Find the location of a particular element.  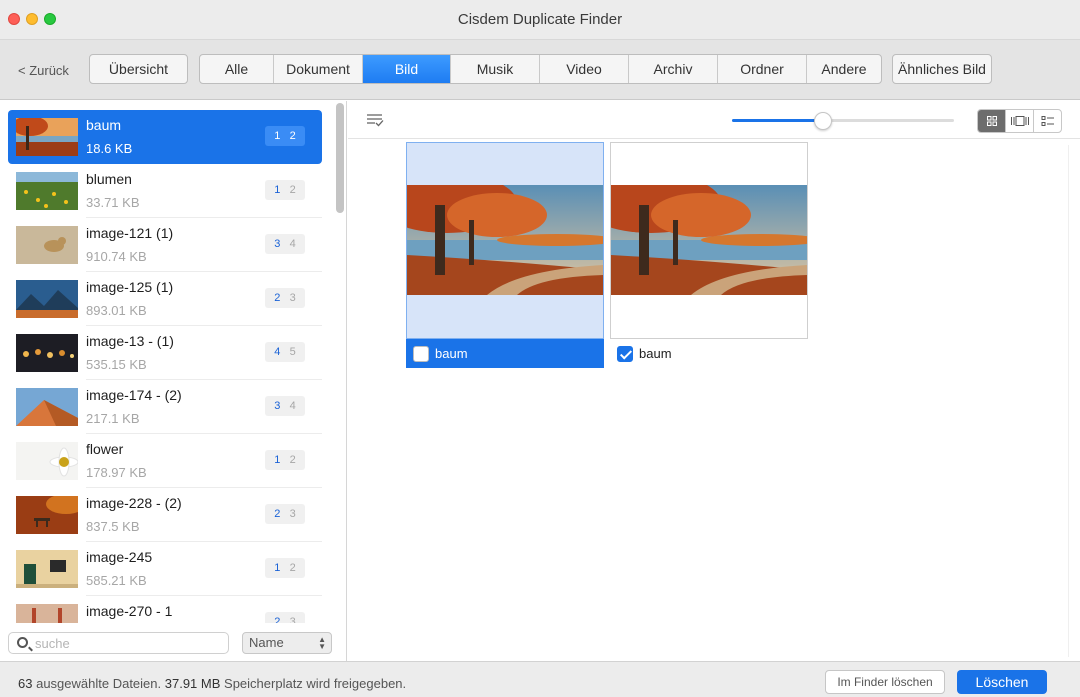

list-item: image-228 - (2) 837.5 KB 2 3 is located at coordinates (165, 515).